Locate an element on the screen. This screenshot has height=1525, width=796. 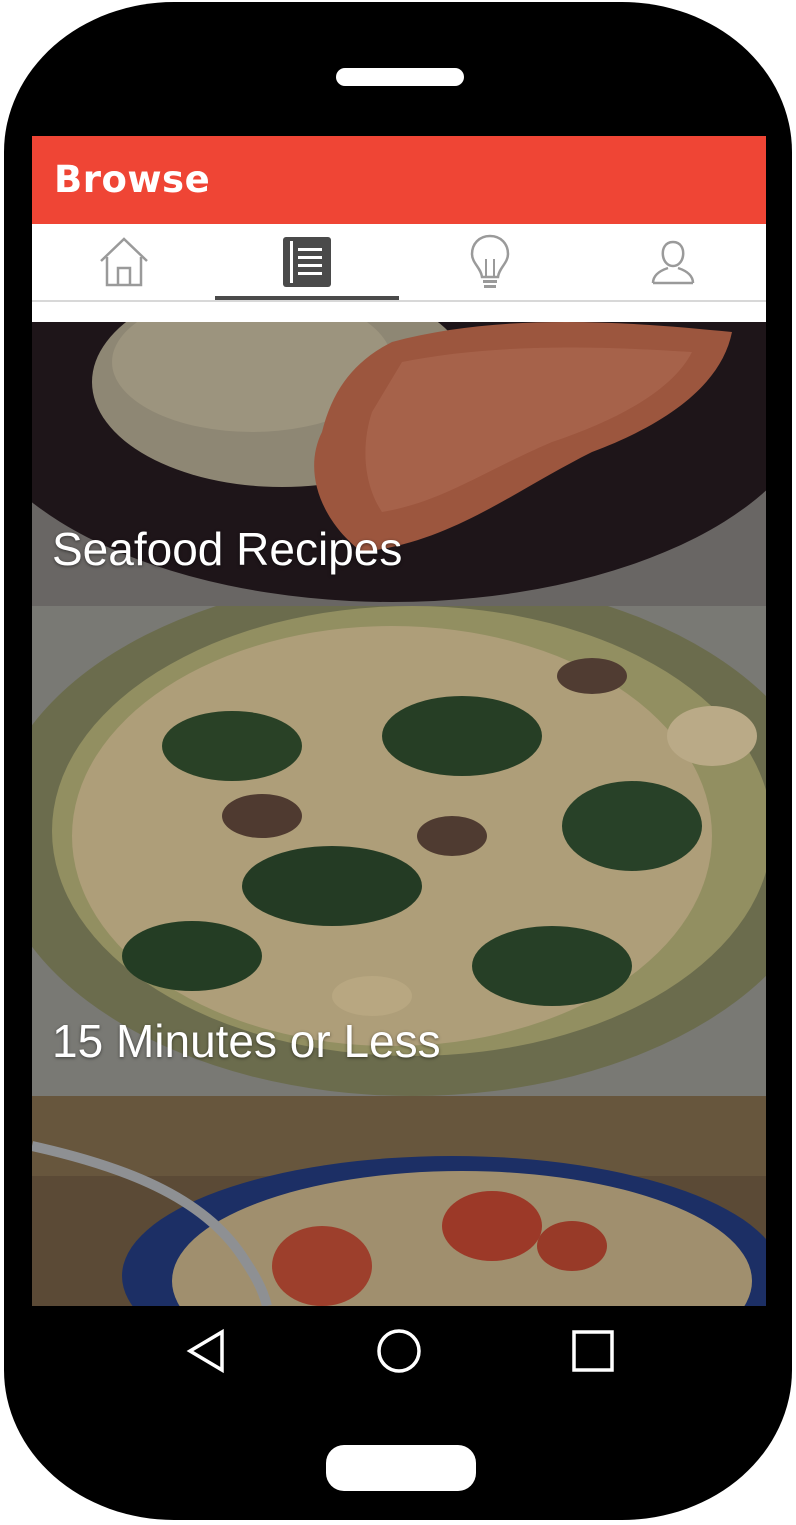
app-bar: Browse is located at coordinates (399, 180).